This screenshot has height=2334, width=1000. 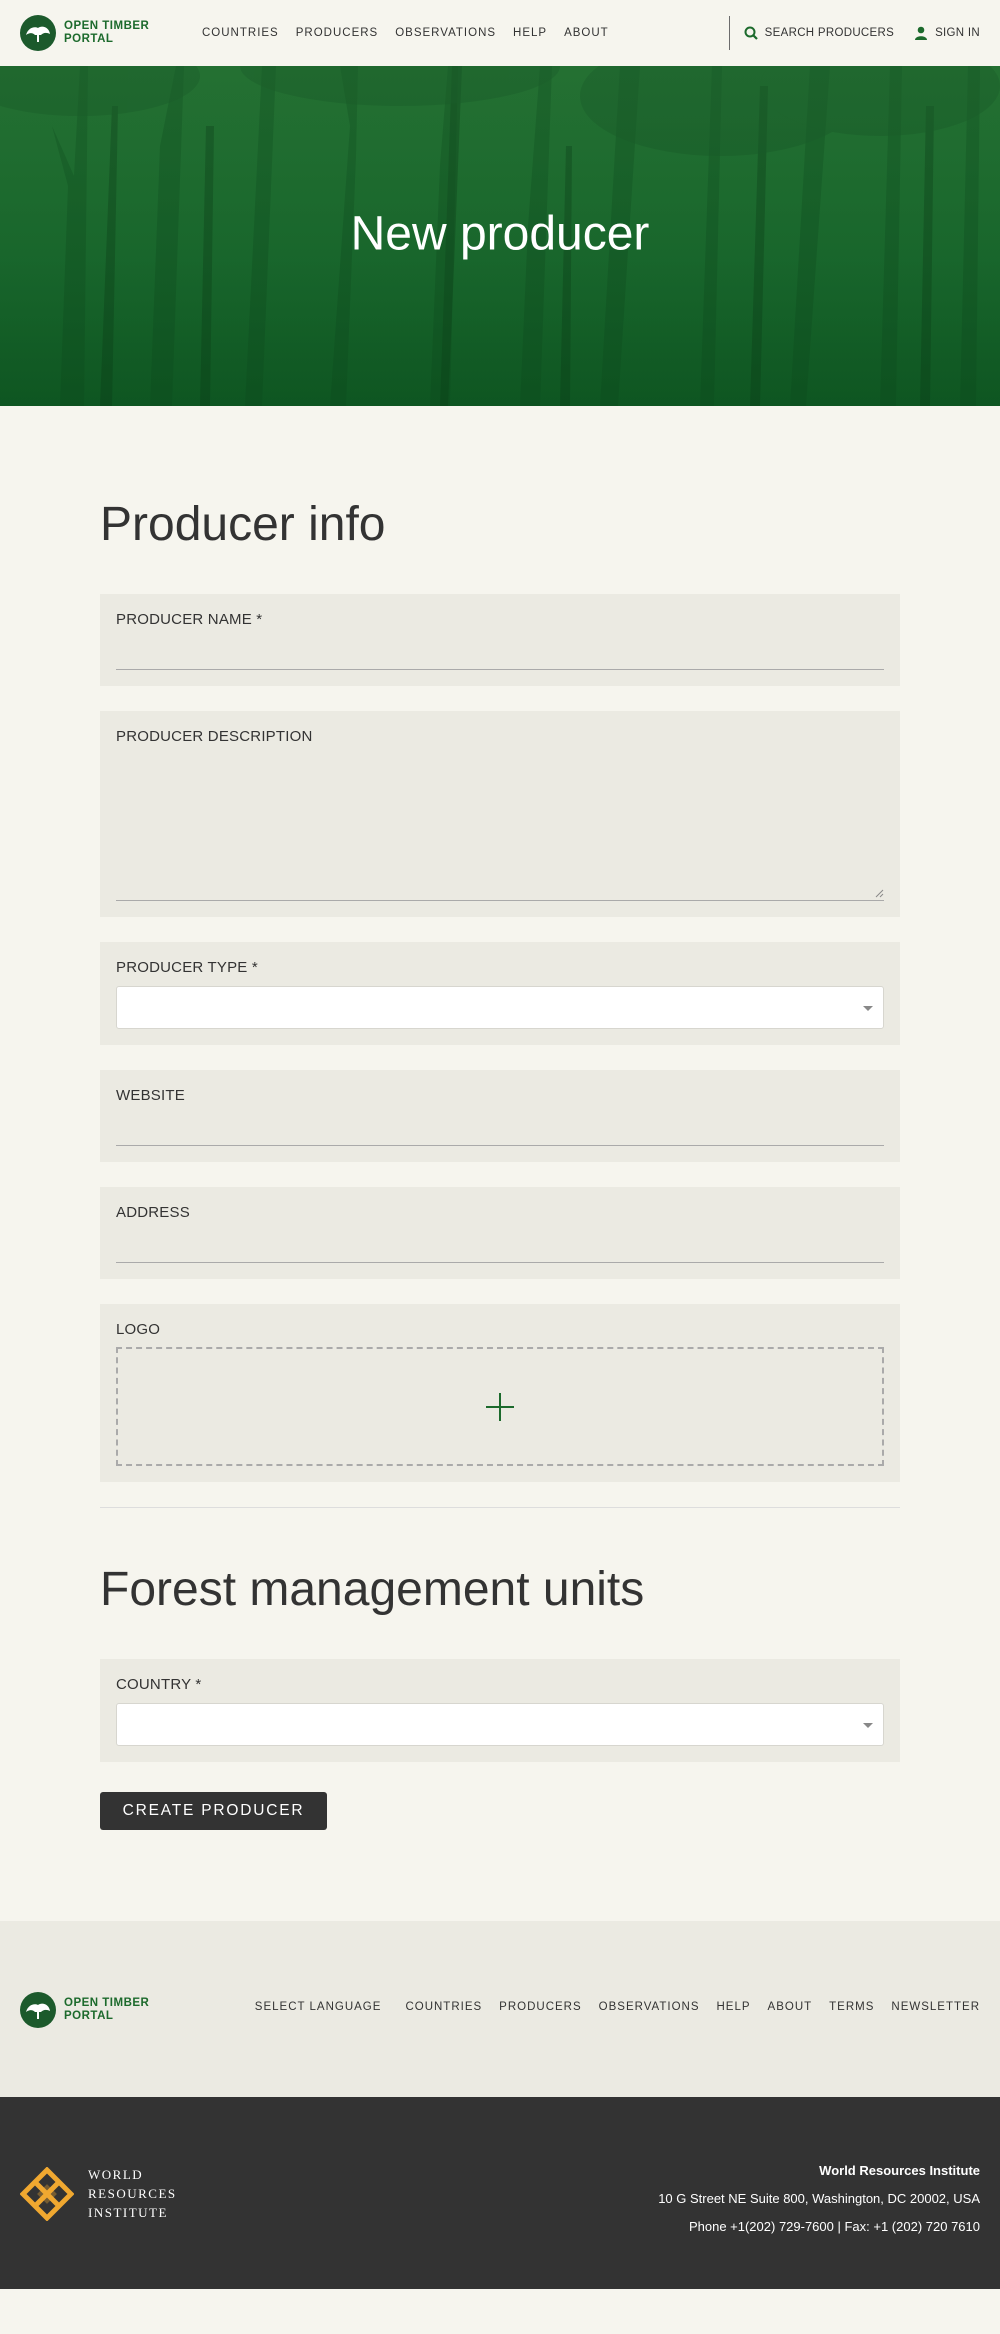 What do you see at coordinates (851, 2007) in the screenshot?
I see `footer-nav-terms: TERMS` at bounding box center [851, 2007].